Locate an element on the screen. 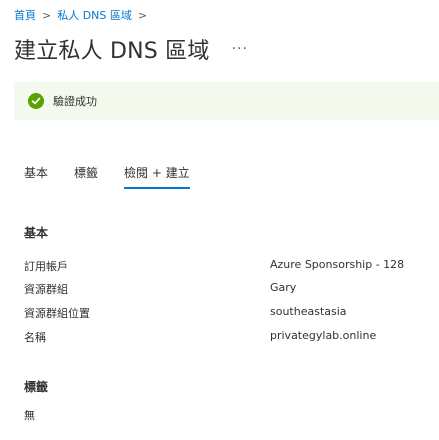 The height and width of the screenshot is (440, 439). breadcrumb: 首頁 > 私人 DNS 區域 > is located at coordinates (83, 15).